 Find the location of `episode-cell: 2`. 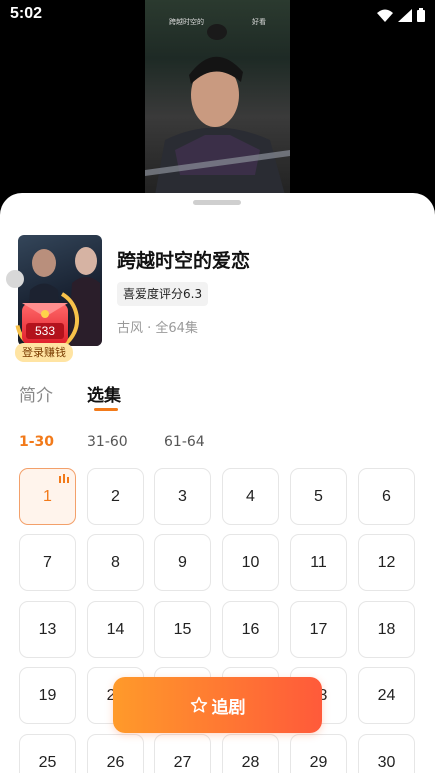

episode-cell: 2 is located at coordinates (115, 496).